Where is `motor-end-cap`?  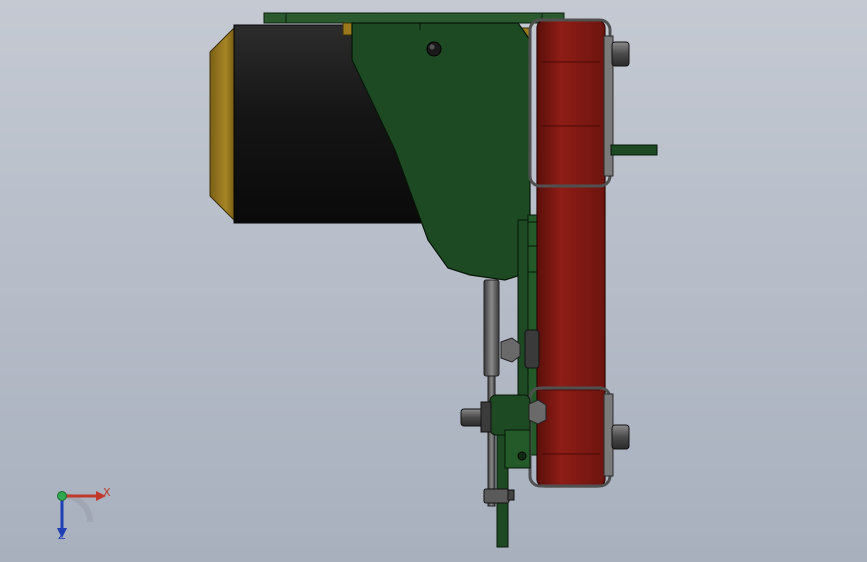
motor-end-cap is located at coordinates (223, 124).